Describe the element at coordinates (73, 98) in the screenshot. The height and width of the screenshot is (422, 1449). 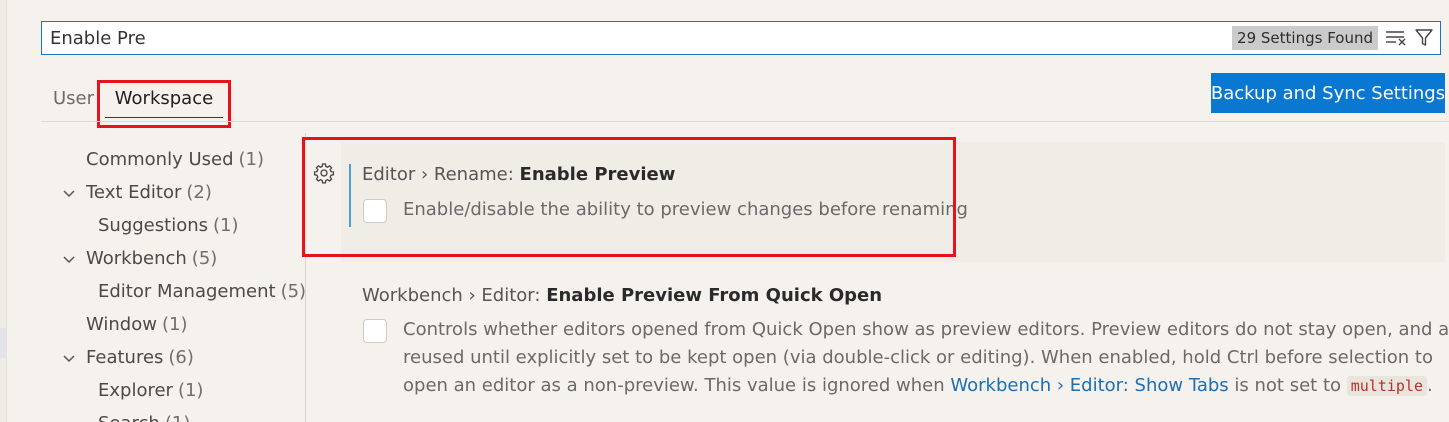
I see `tab-user: User` at that location.